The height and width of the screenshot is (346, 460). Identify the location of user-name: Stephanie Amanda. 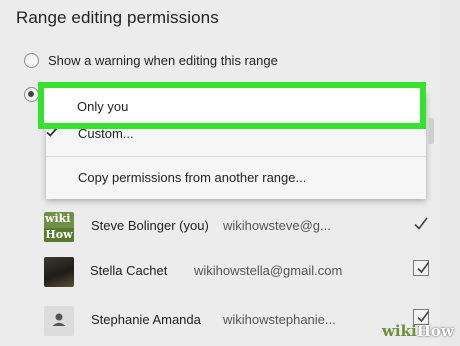
(146, 319).